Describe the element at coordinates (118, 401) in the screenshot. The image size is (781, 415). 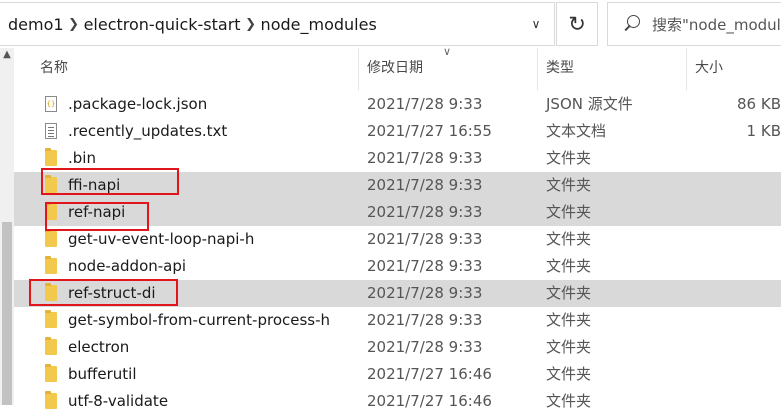
I see `file-name: utf-8-validate` at that location.